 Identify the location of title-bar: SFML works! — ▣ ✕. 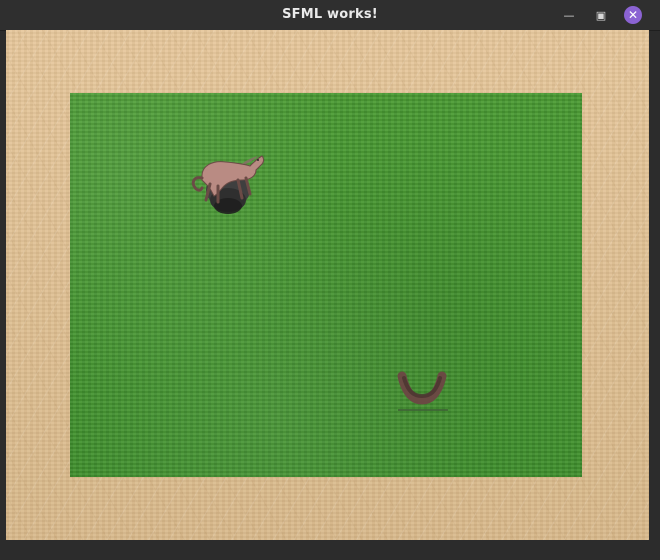
(330, 15).